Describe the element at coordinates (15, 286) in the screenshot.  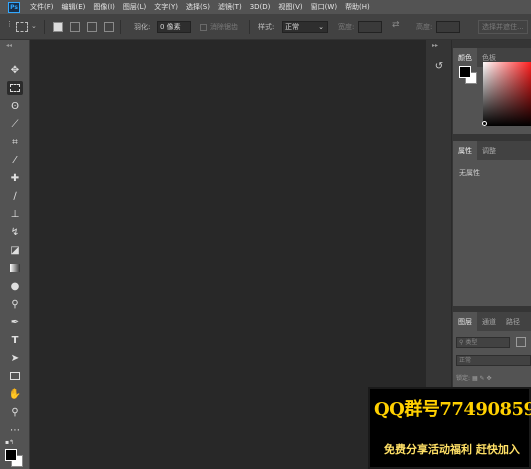
I see `blur-tool-icon: ●` at that location.